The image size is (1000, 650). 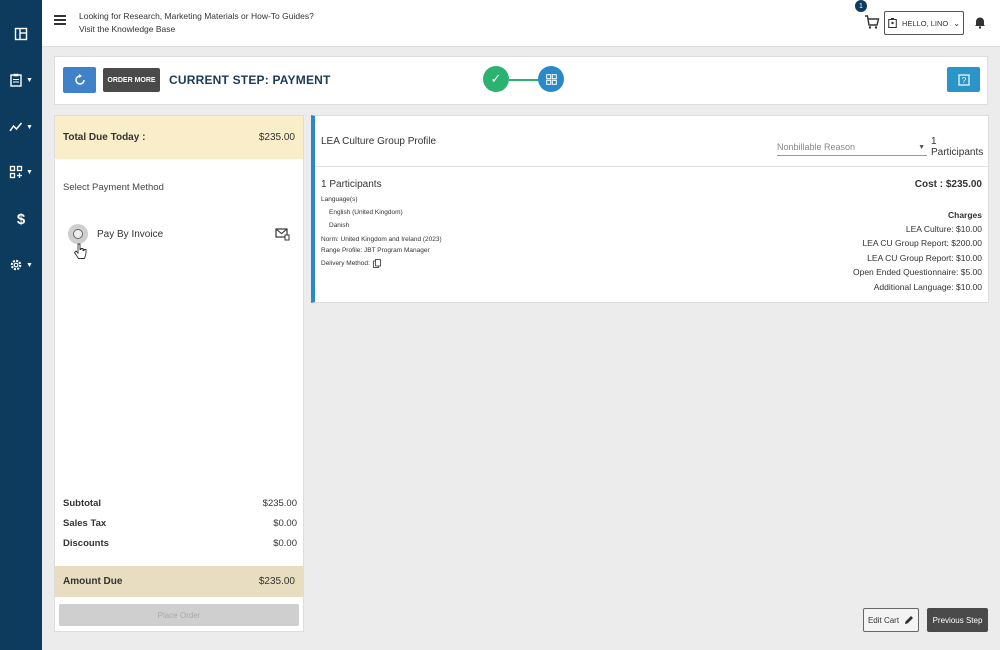 I want to click on profile-title: LEA Culture Group Profile, so click(x=379, y=141).